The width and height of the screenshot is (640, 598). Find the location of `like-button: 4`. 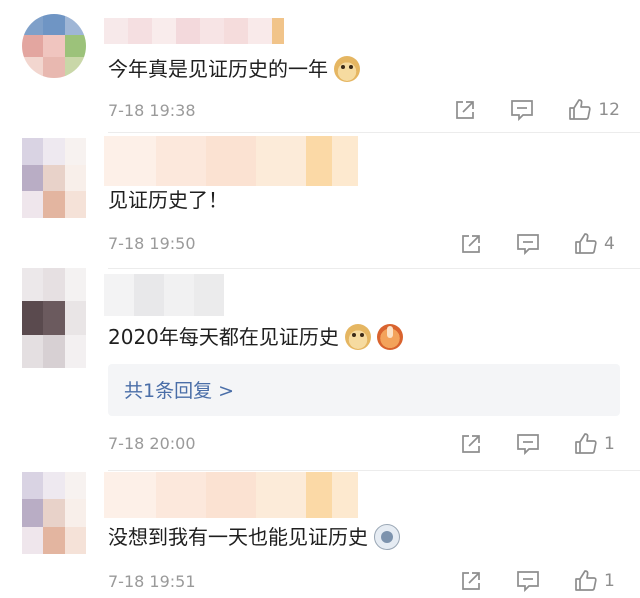

like-button: 4 is located at coordinates (597, 244).